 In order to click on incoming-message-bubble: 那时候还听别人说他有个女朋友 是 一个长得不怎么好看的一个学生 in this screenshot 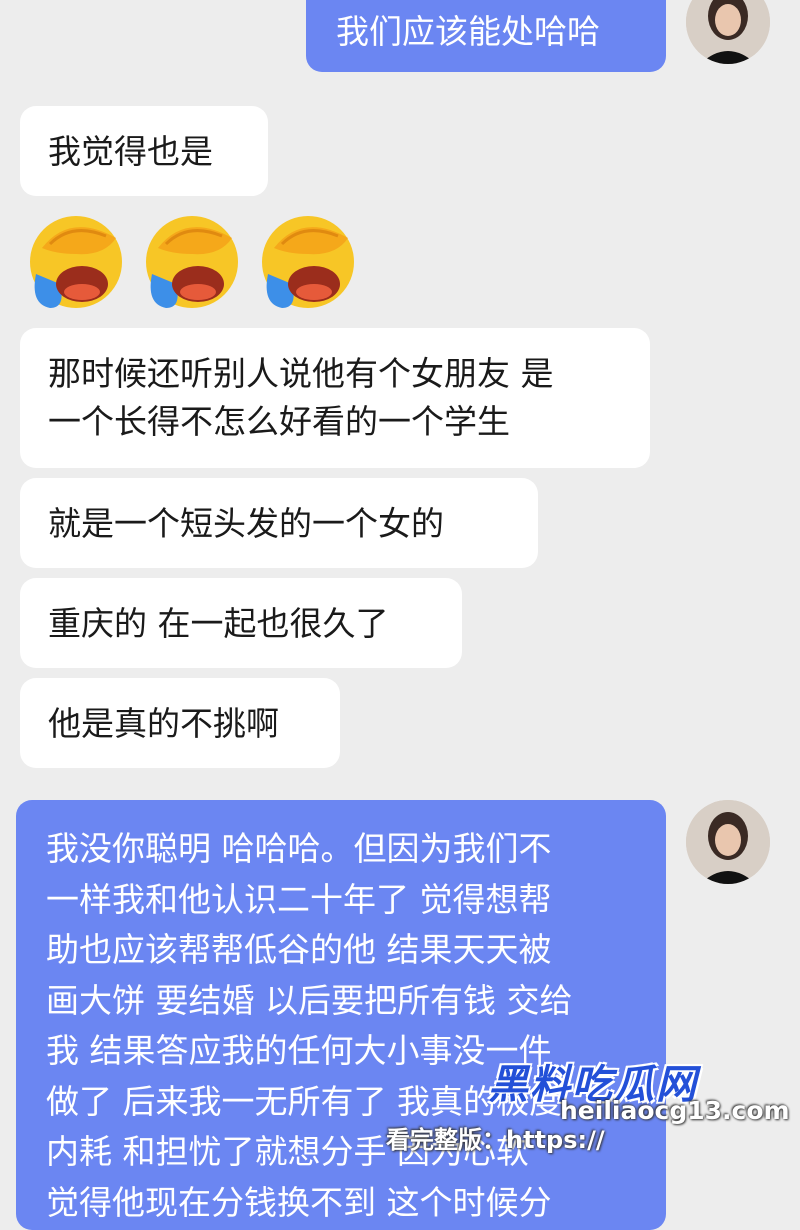, I will do `click(335, 398)`.